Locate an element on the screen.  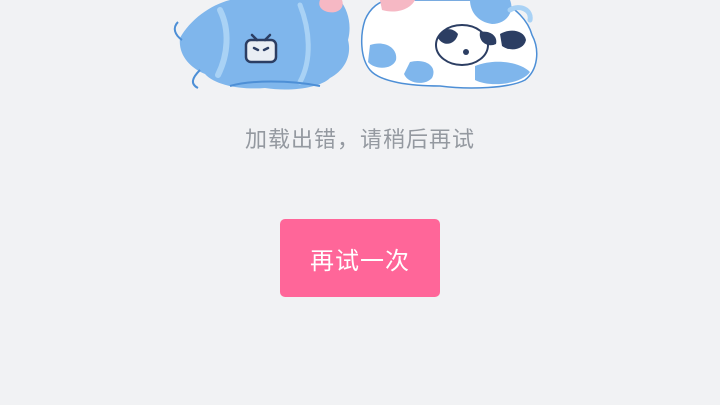
tv-badge-icon is located at coordinates (261, 48).